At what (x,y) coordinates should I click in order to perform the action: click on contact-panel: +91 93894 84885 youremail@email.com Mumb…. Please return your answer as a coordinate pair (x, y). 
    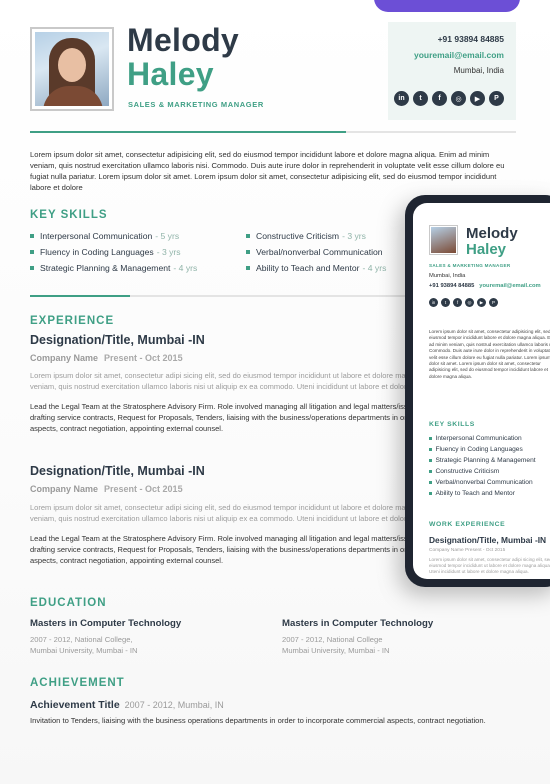
    Looking at the image, I should click on (452, 71).